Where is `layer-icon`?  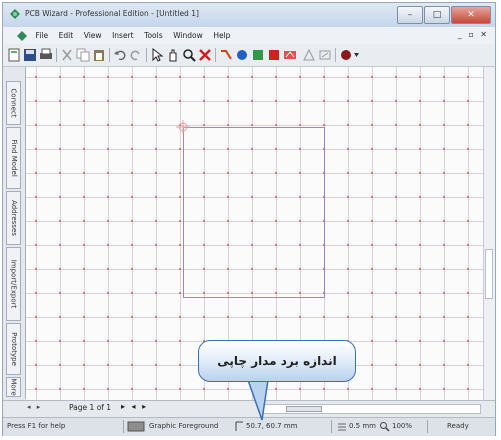
layer-icon is located at coordinates (136, 426).